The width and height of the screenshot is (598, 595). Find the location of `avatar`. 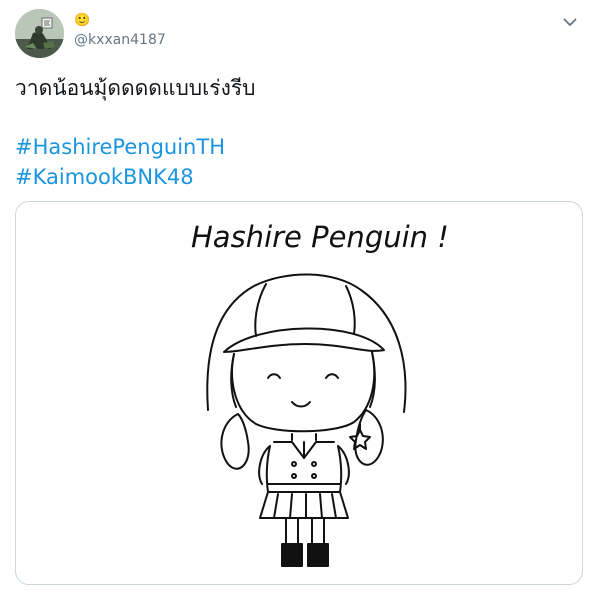

avatar is located at coordinates (39, 33).